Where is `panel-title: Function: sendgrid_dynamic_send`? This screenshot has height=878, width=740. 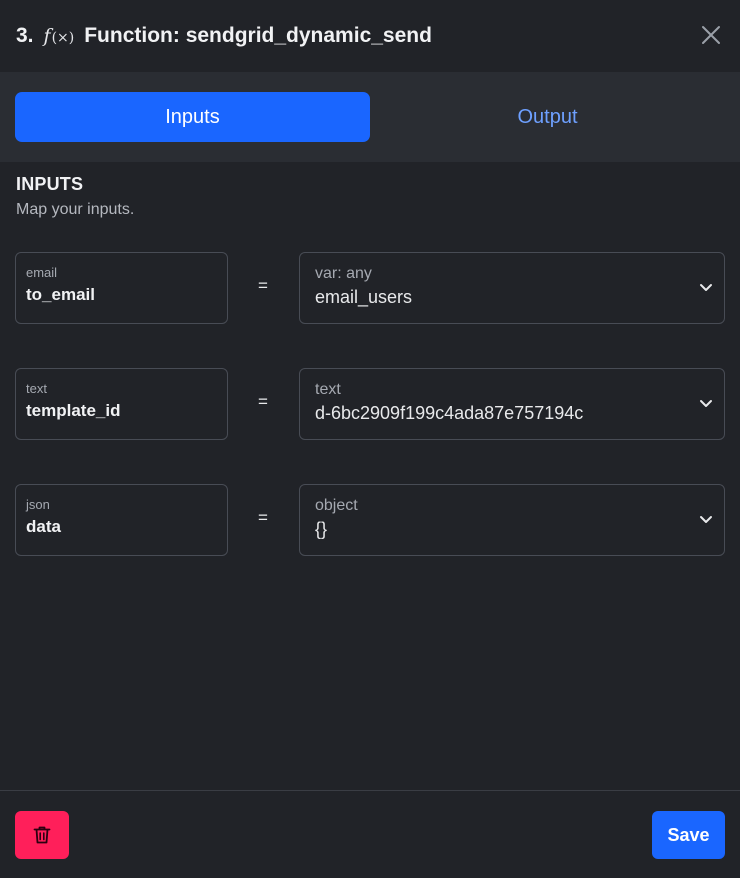 panel-title: Function: sendgrid_dynamic_send is located at coordinates (258, 35).